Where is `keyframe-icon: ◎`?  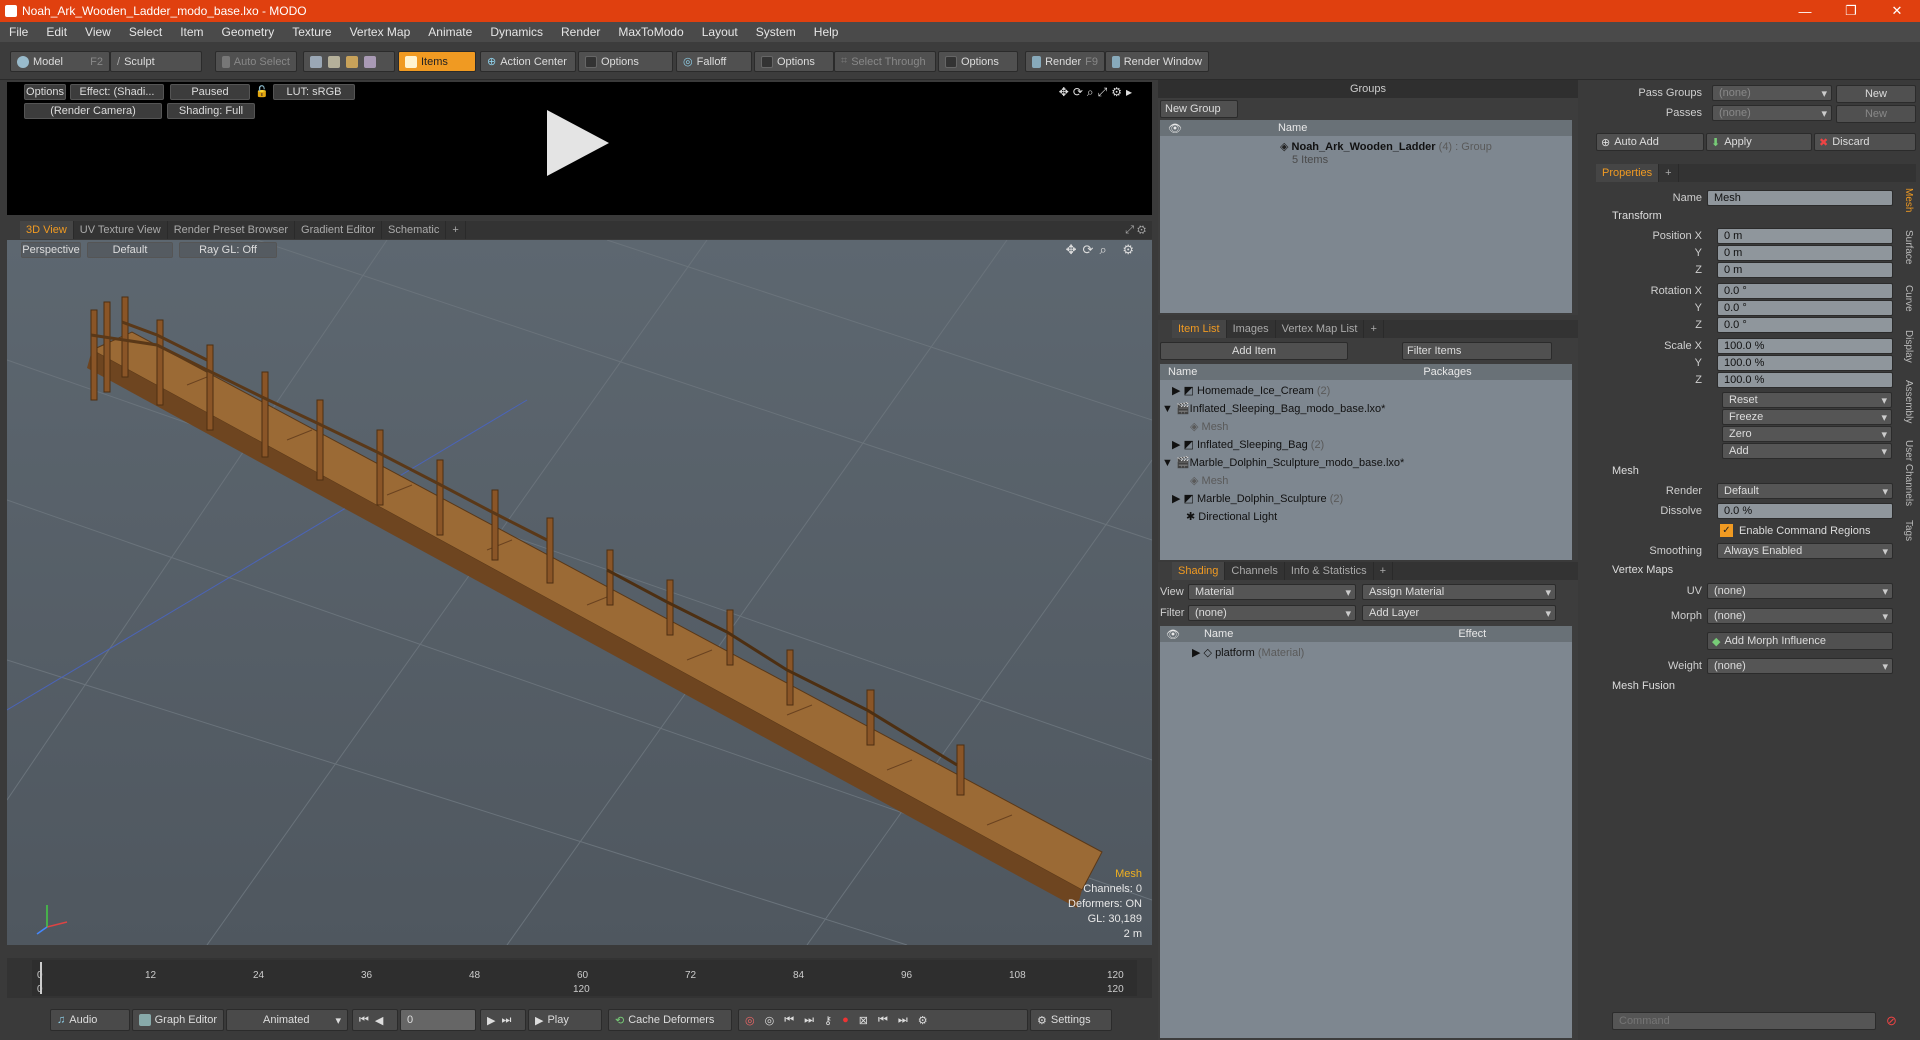 keyframe-icon: ◎ is located at coordinates (750, 1020).